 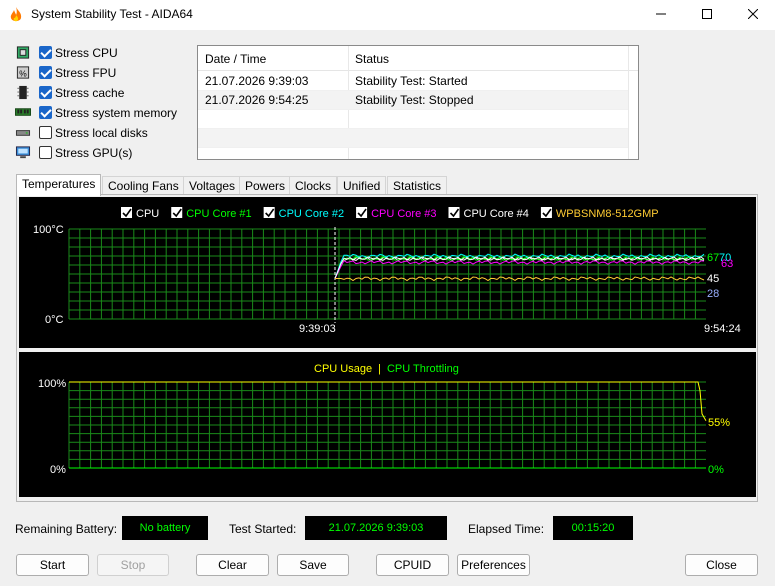 I want to click on legend-label: CPU Core #1, so click(x=218, y=214).